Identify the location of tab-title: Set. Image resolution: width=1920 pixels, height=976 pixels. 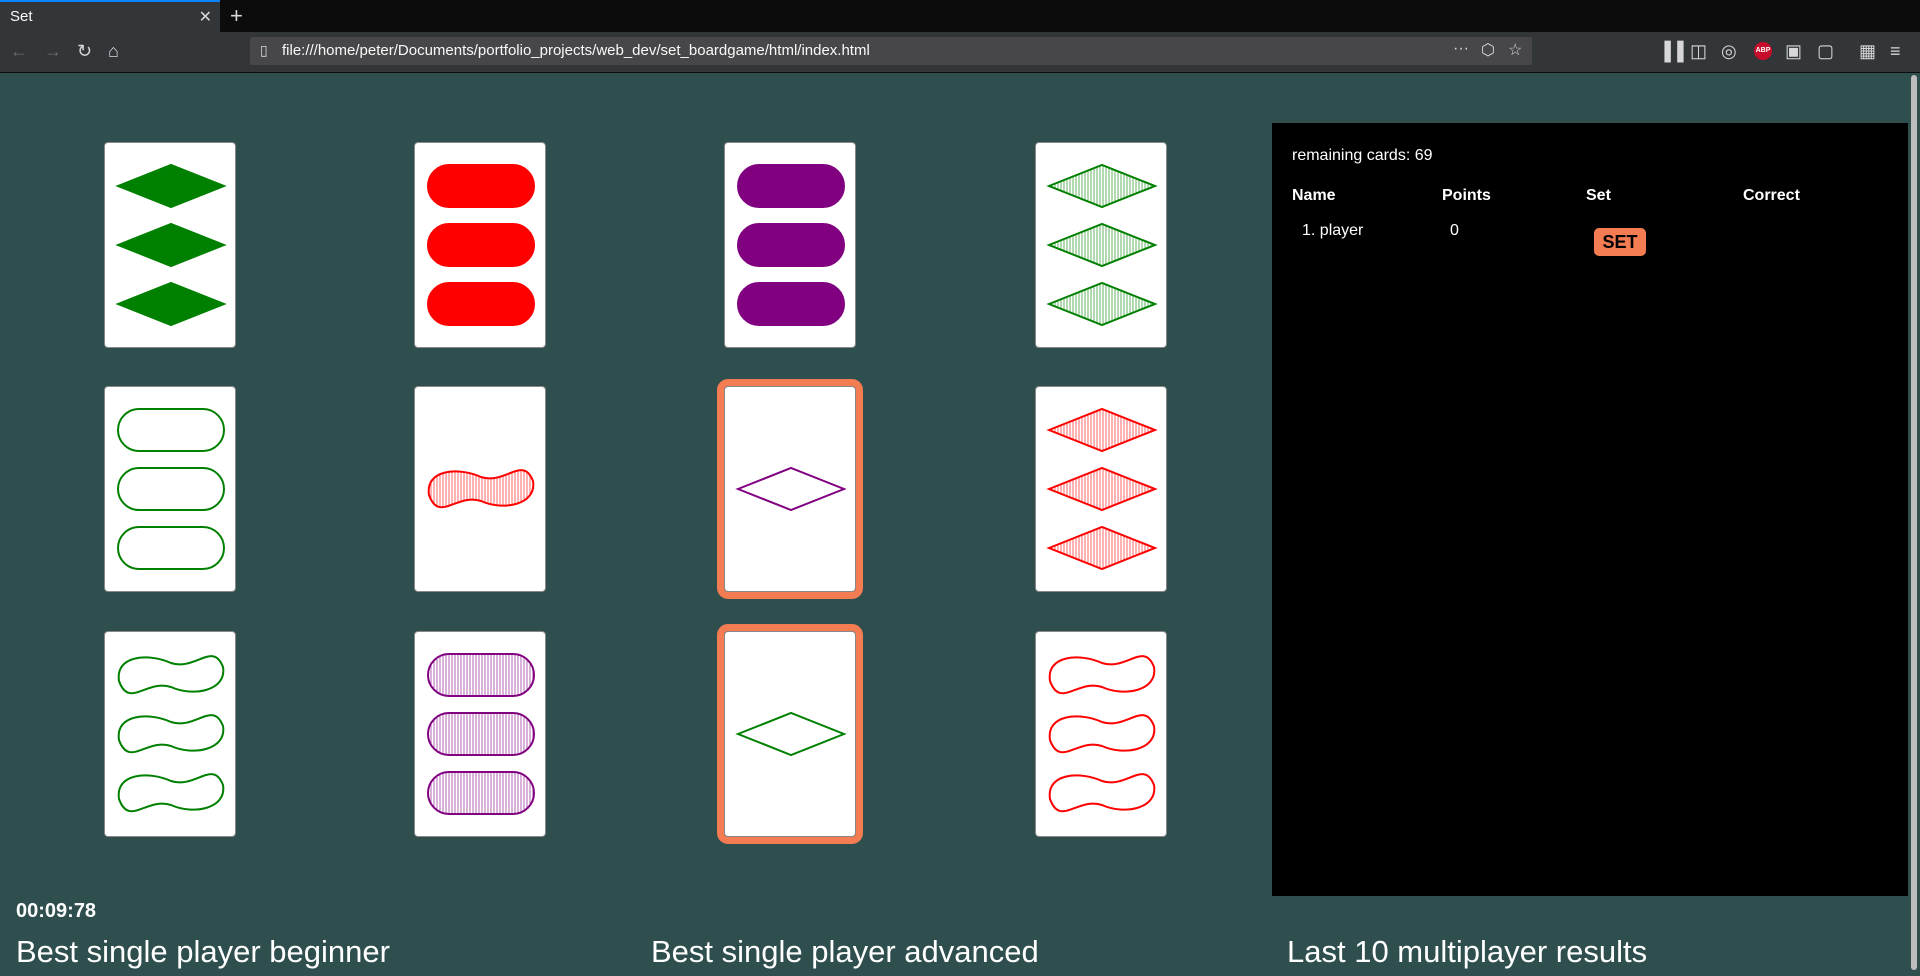
(21, 16).